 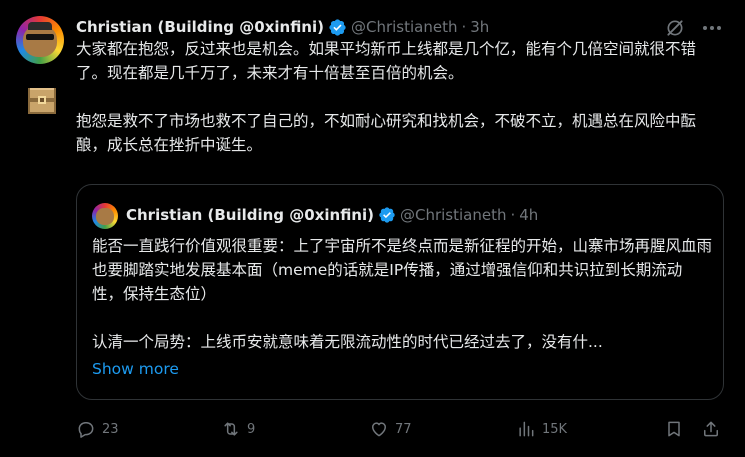 What do you see at coordinates (379, 429) in the screenshot?
I see `like-icon` at bounding box center [379, 429].